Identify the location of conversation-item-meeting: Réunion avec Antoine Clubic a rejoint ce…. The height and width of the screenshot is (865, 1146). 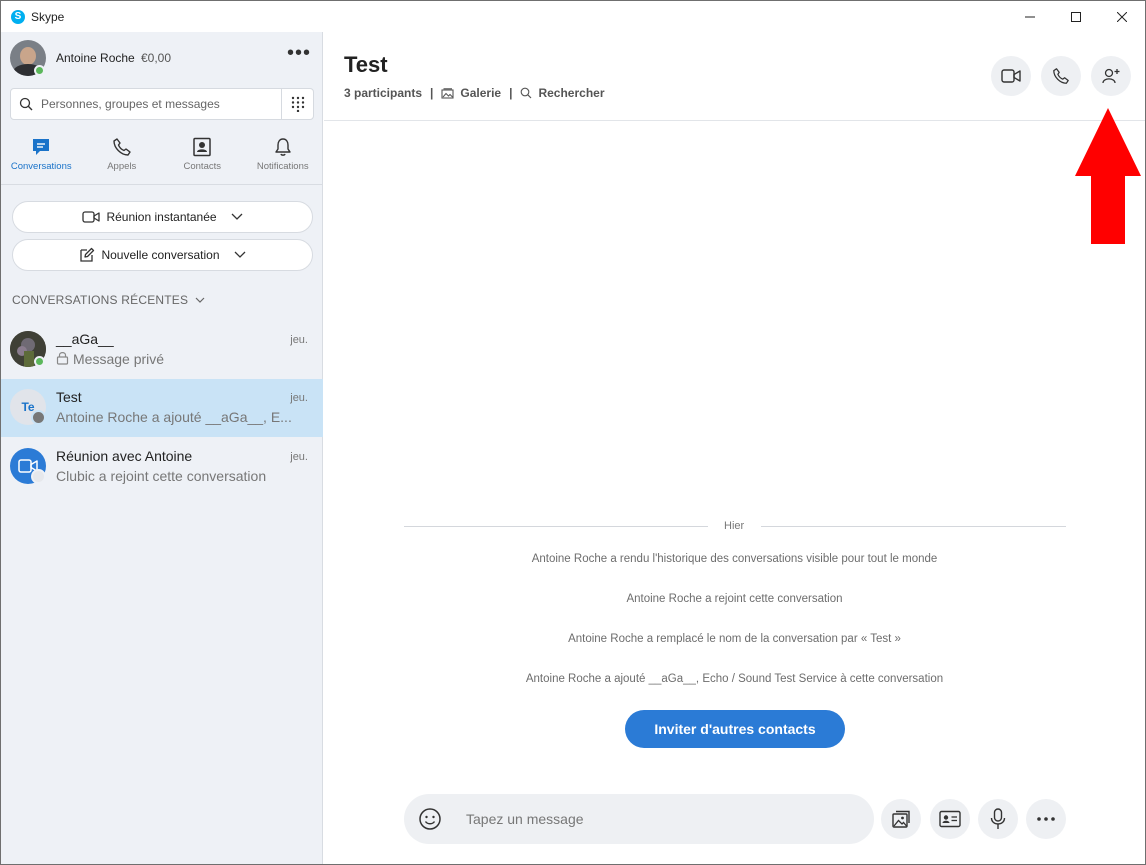
(162, 467).